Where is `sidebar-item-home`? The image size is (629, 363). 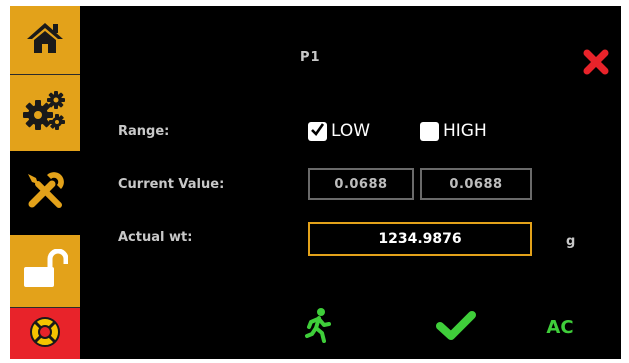
sidebar-item-home is located at coordinates (45, 40).